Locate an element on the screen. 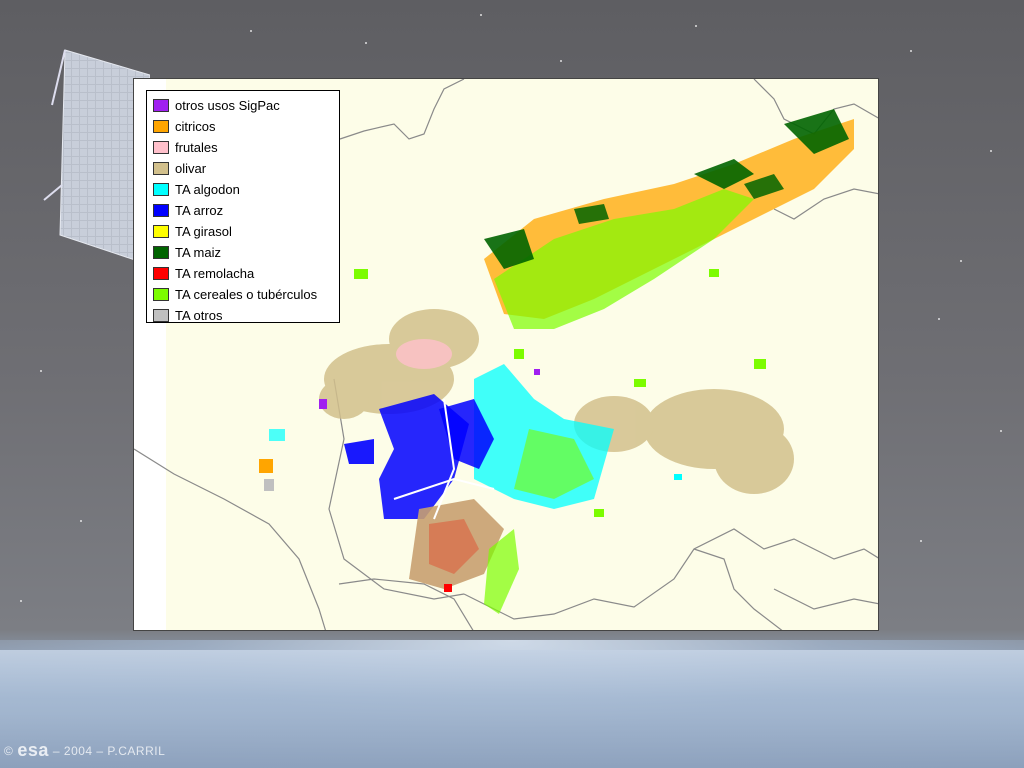 The image size is (1024, 768). copyright-symbol: © is located at coordinates (9, 750).